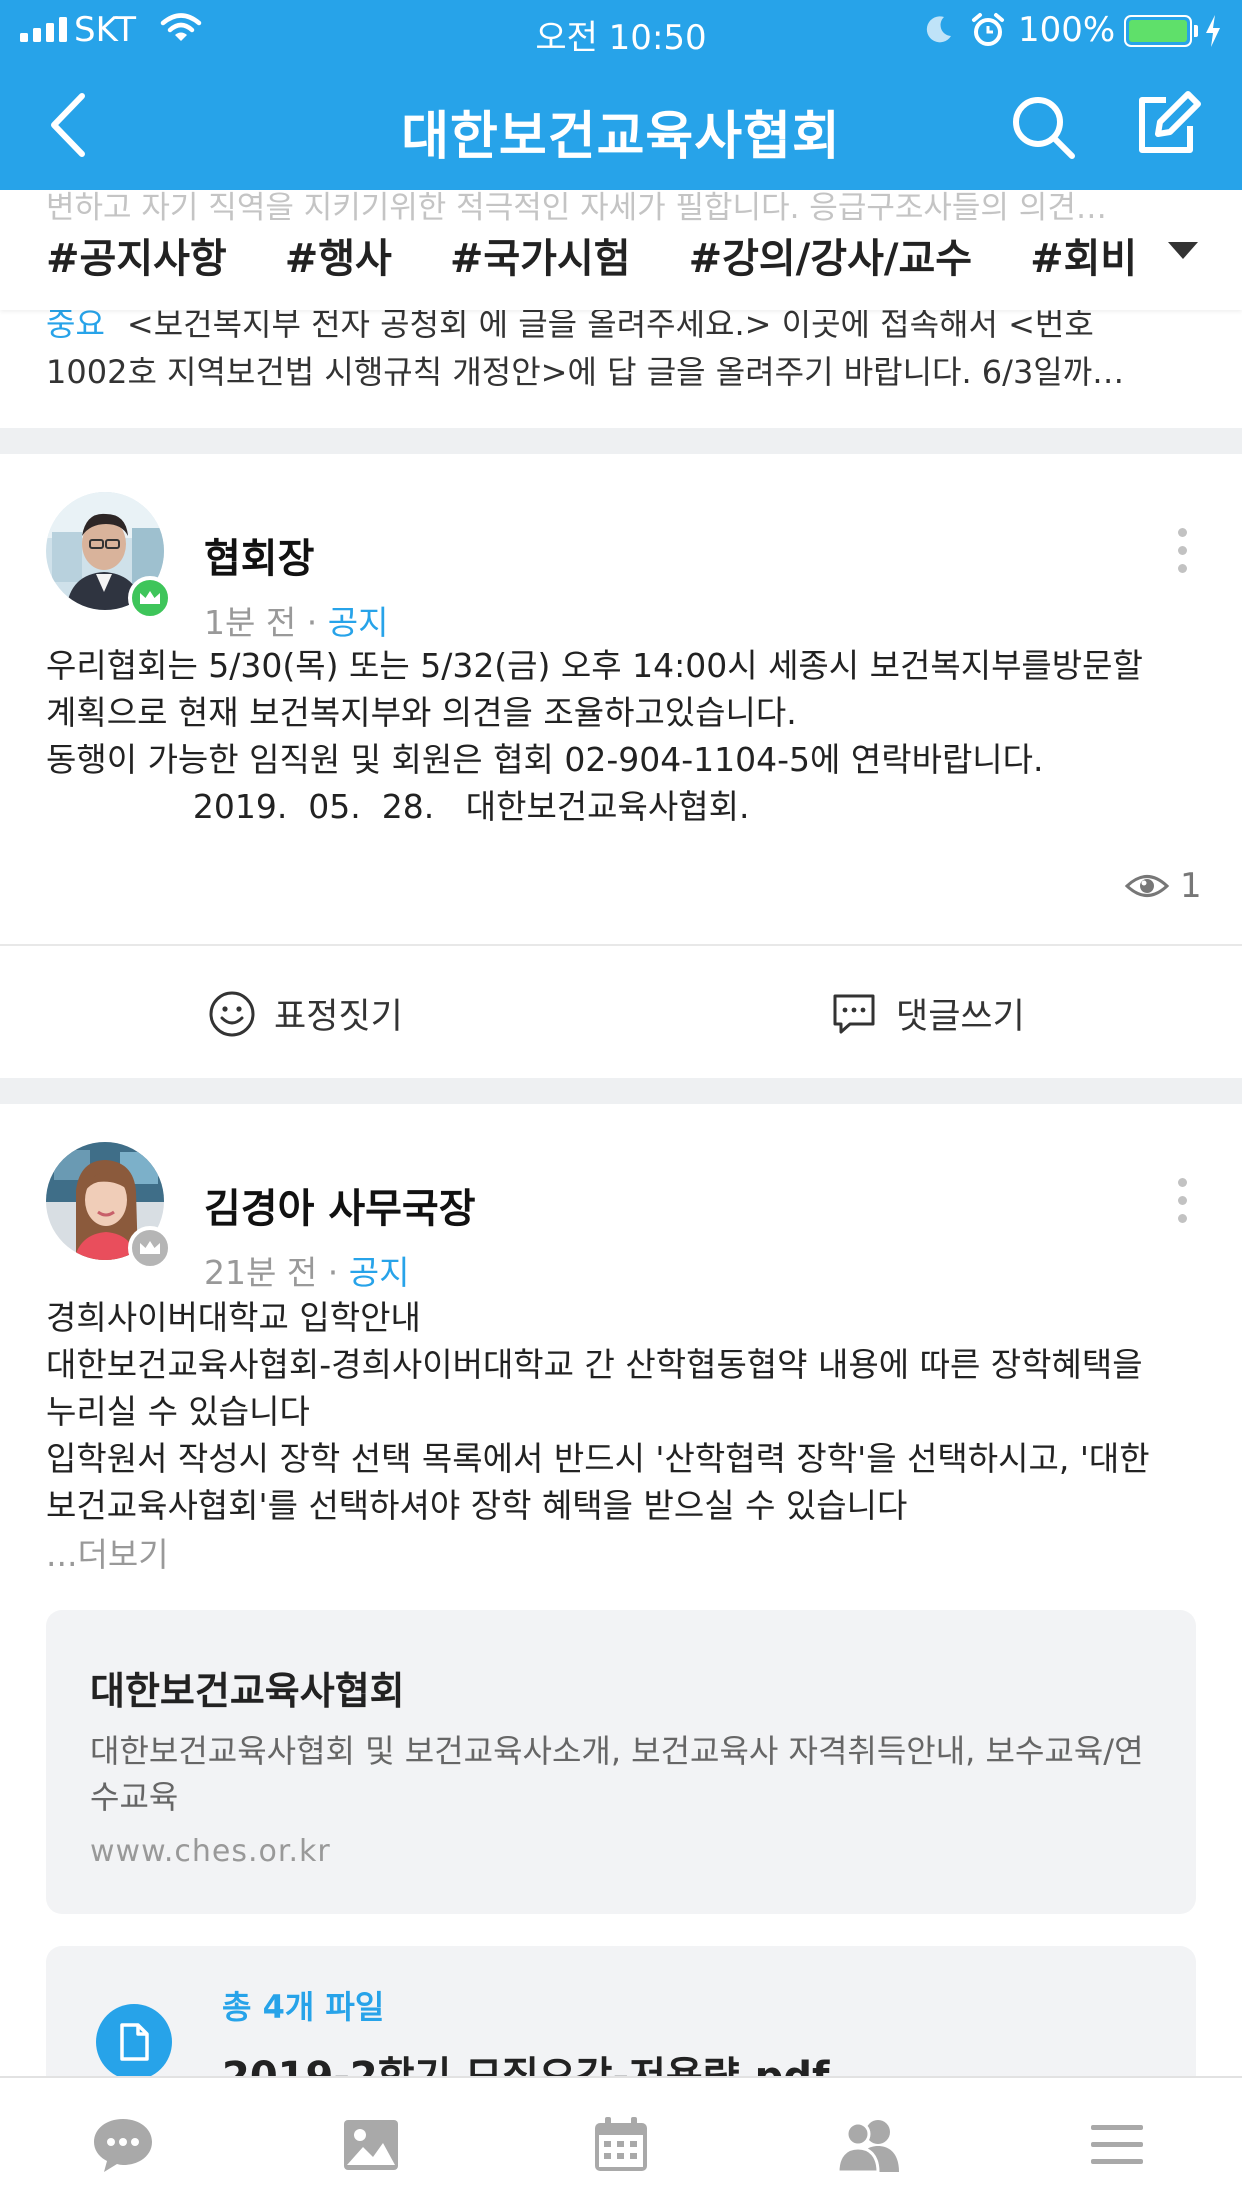 Image resolution: width=1242 pixels, height=2208 pixels. Describe the element at coordinates (1196, 31) in the screenshot. I see `battery-tip` at that location.